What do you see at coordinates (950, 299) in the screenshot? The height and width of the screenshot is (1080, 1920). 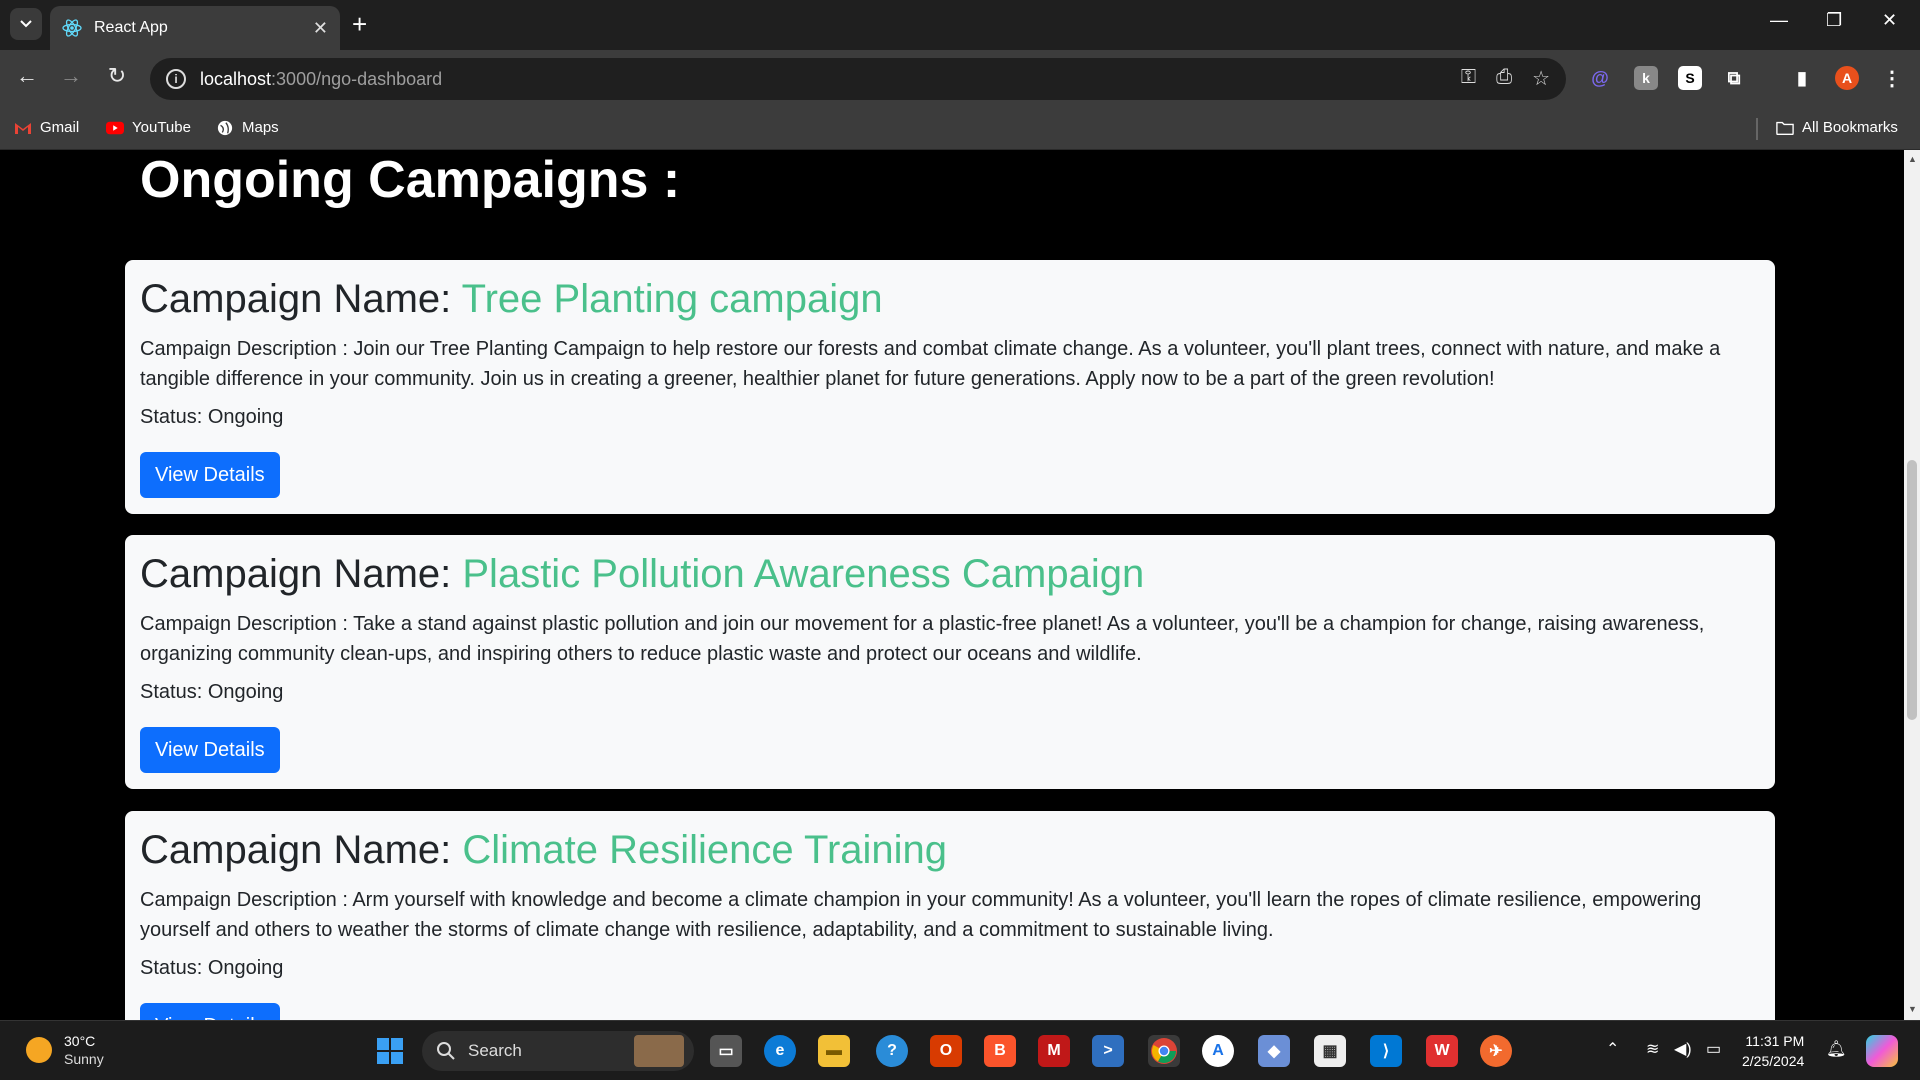 I see `campaign-title: Campaign Name: Tree Planting campaign` at bounding box center [950, 299].